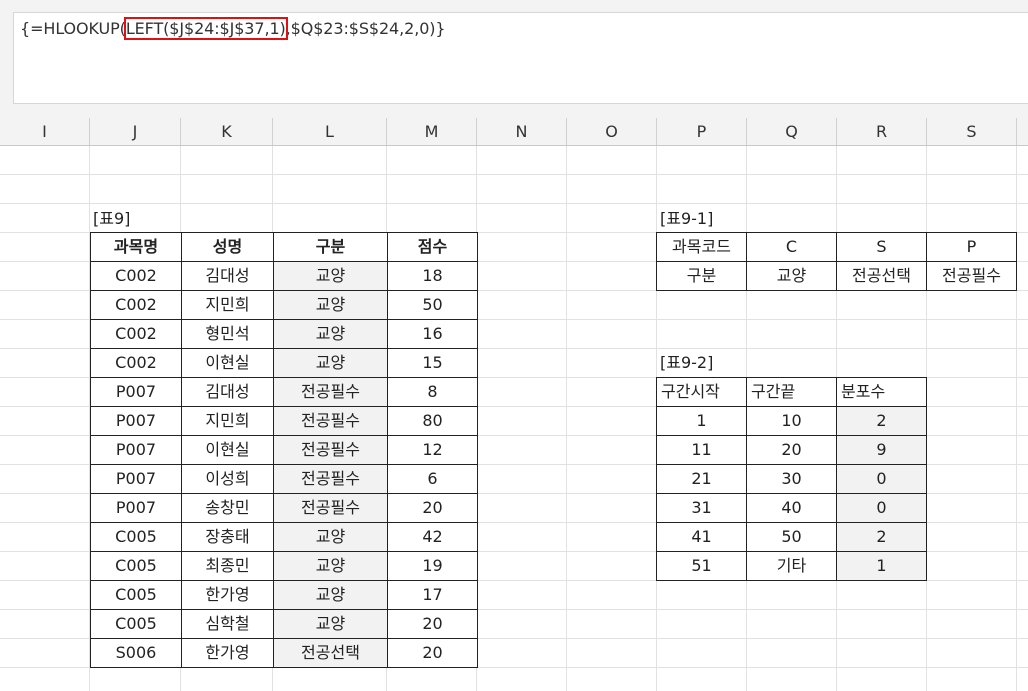 The image size is (1028, 691). What do you see at coordinates (432, 421) in the screenshot?
I see `table9-cell: 80` at bounding box center [432, 421].